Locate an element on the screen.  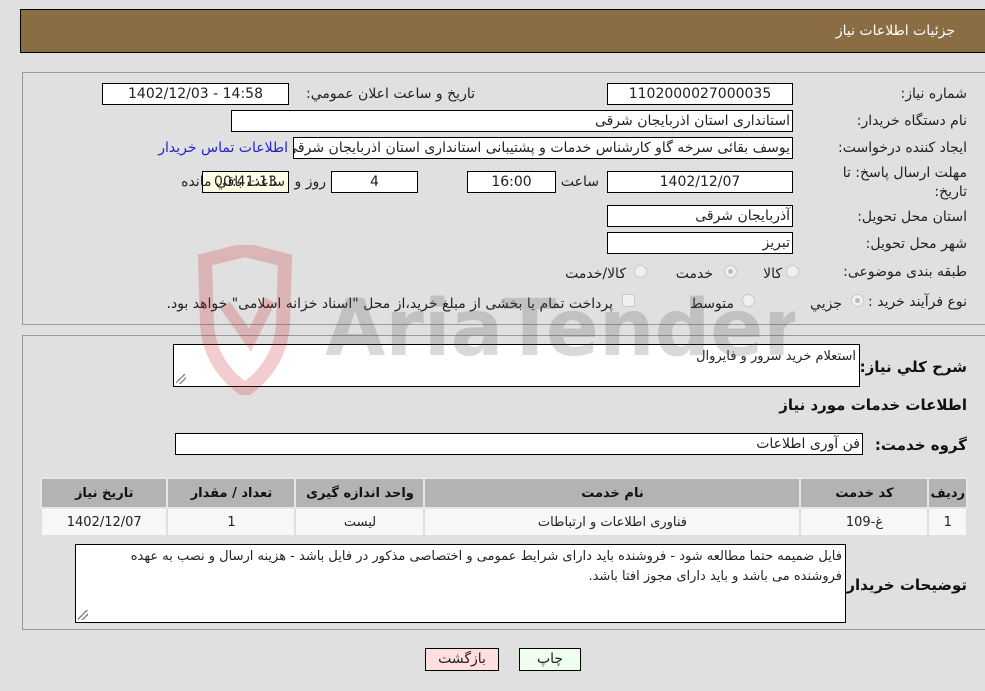
city-field: تبریز is located at coordinates (700, 243).